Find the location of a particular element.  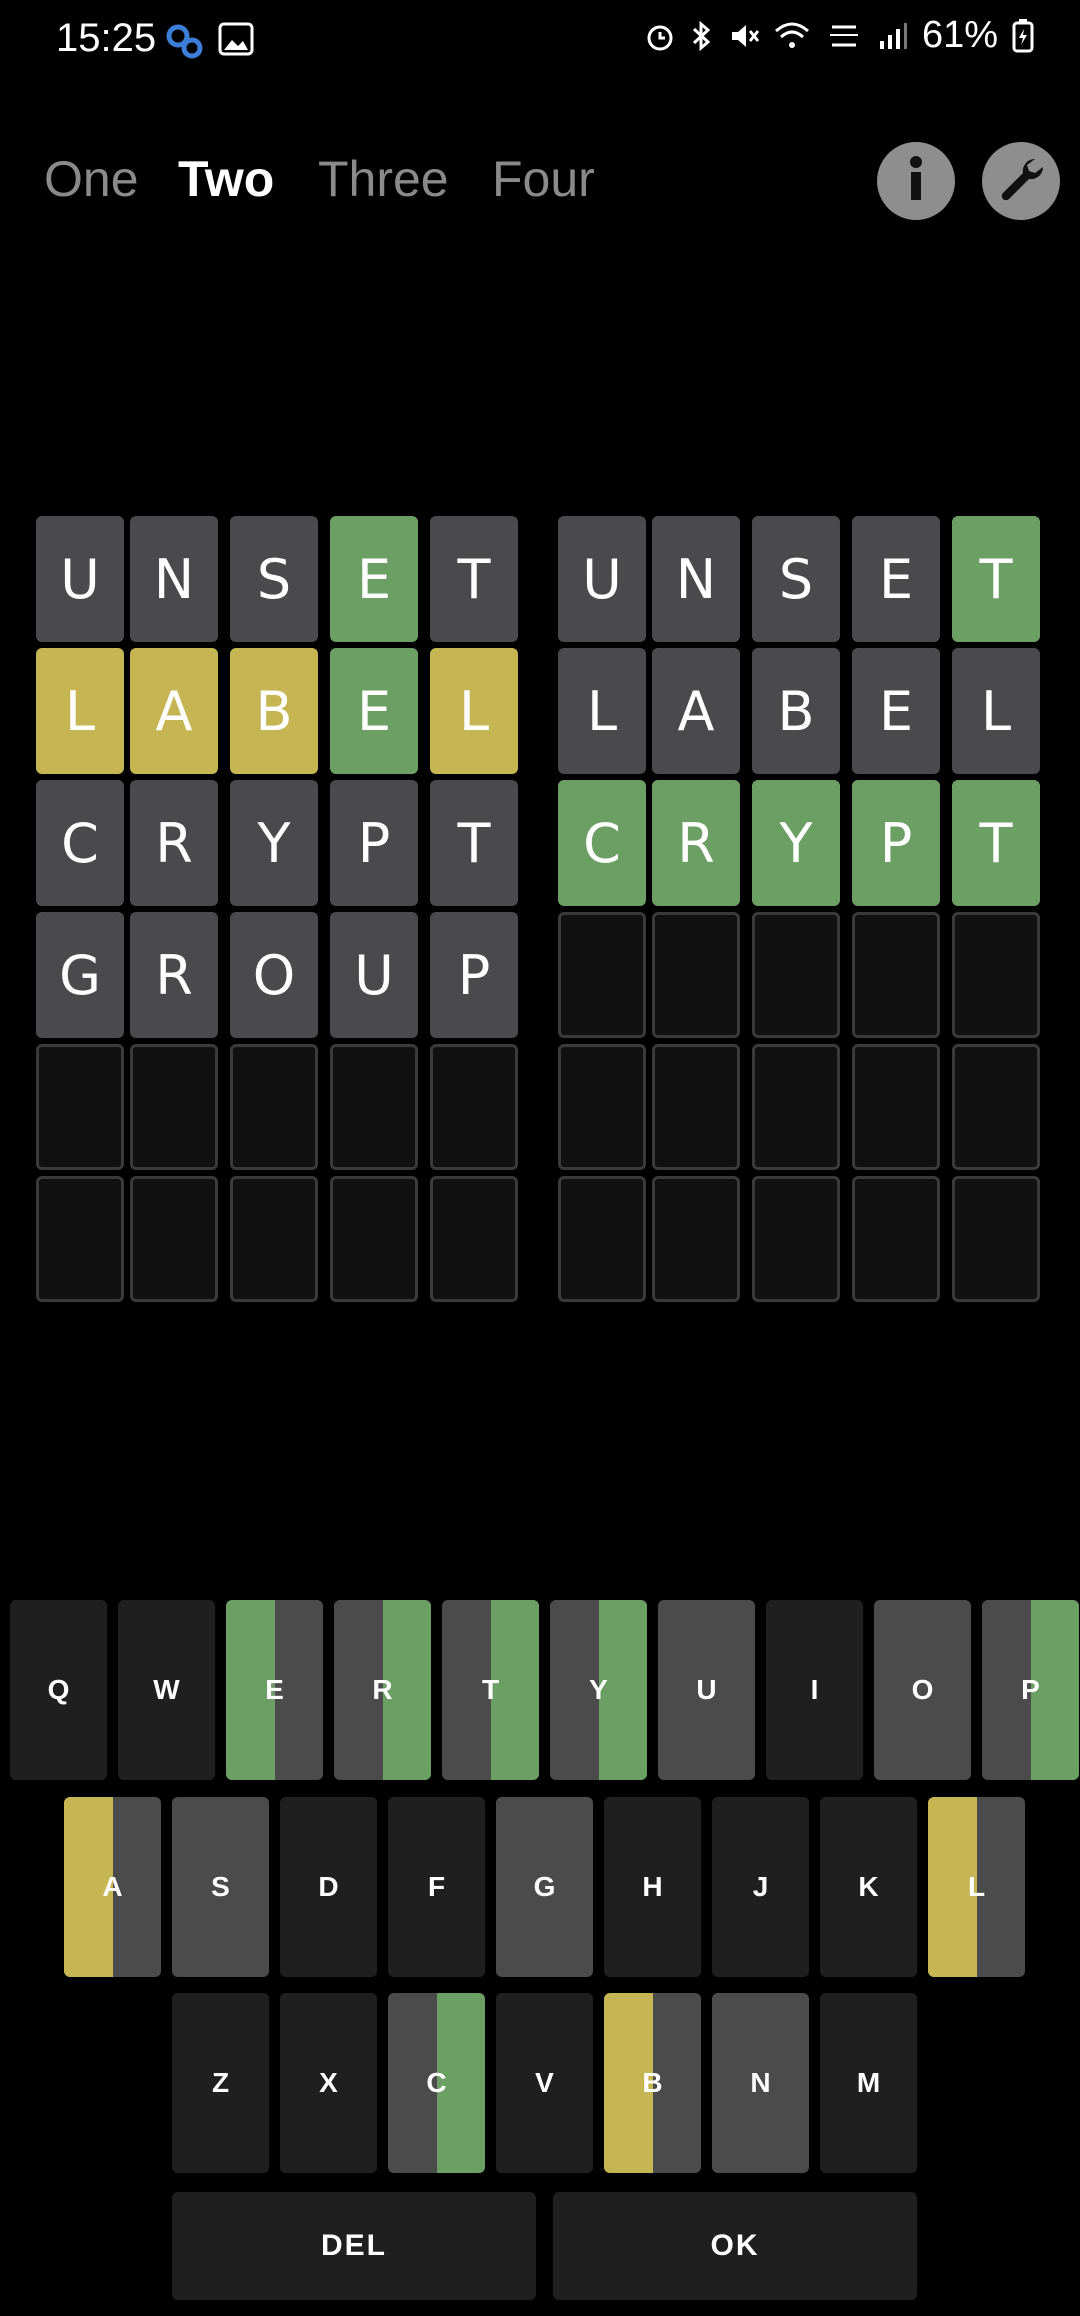

letter-tile: A is located at coordinates (696, 711).